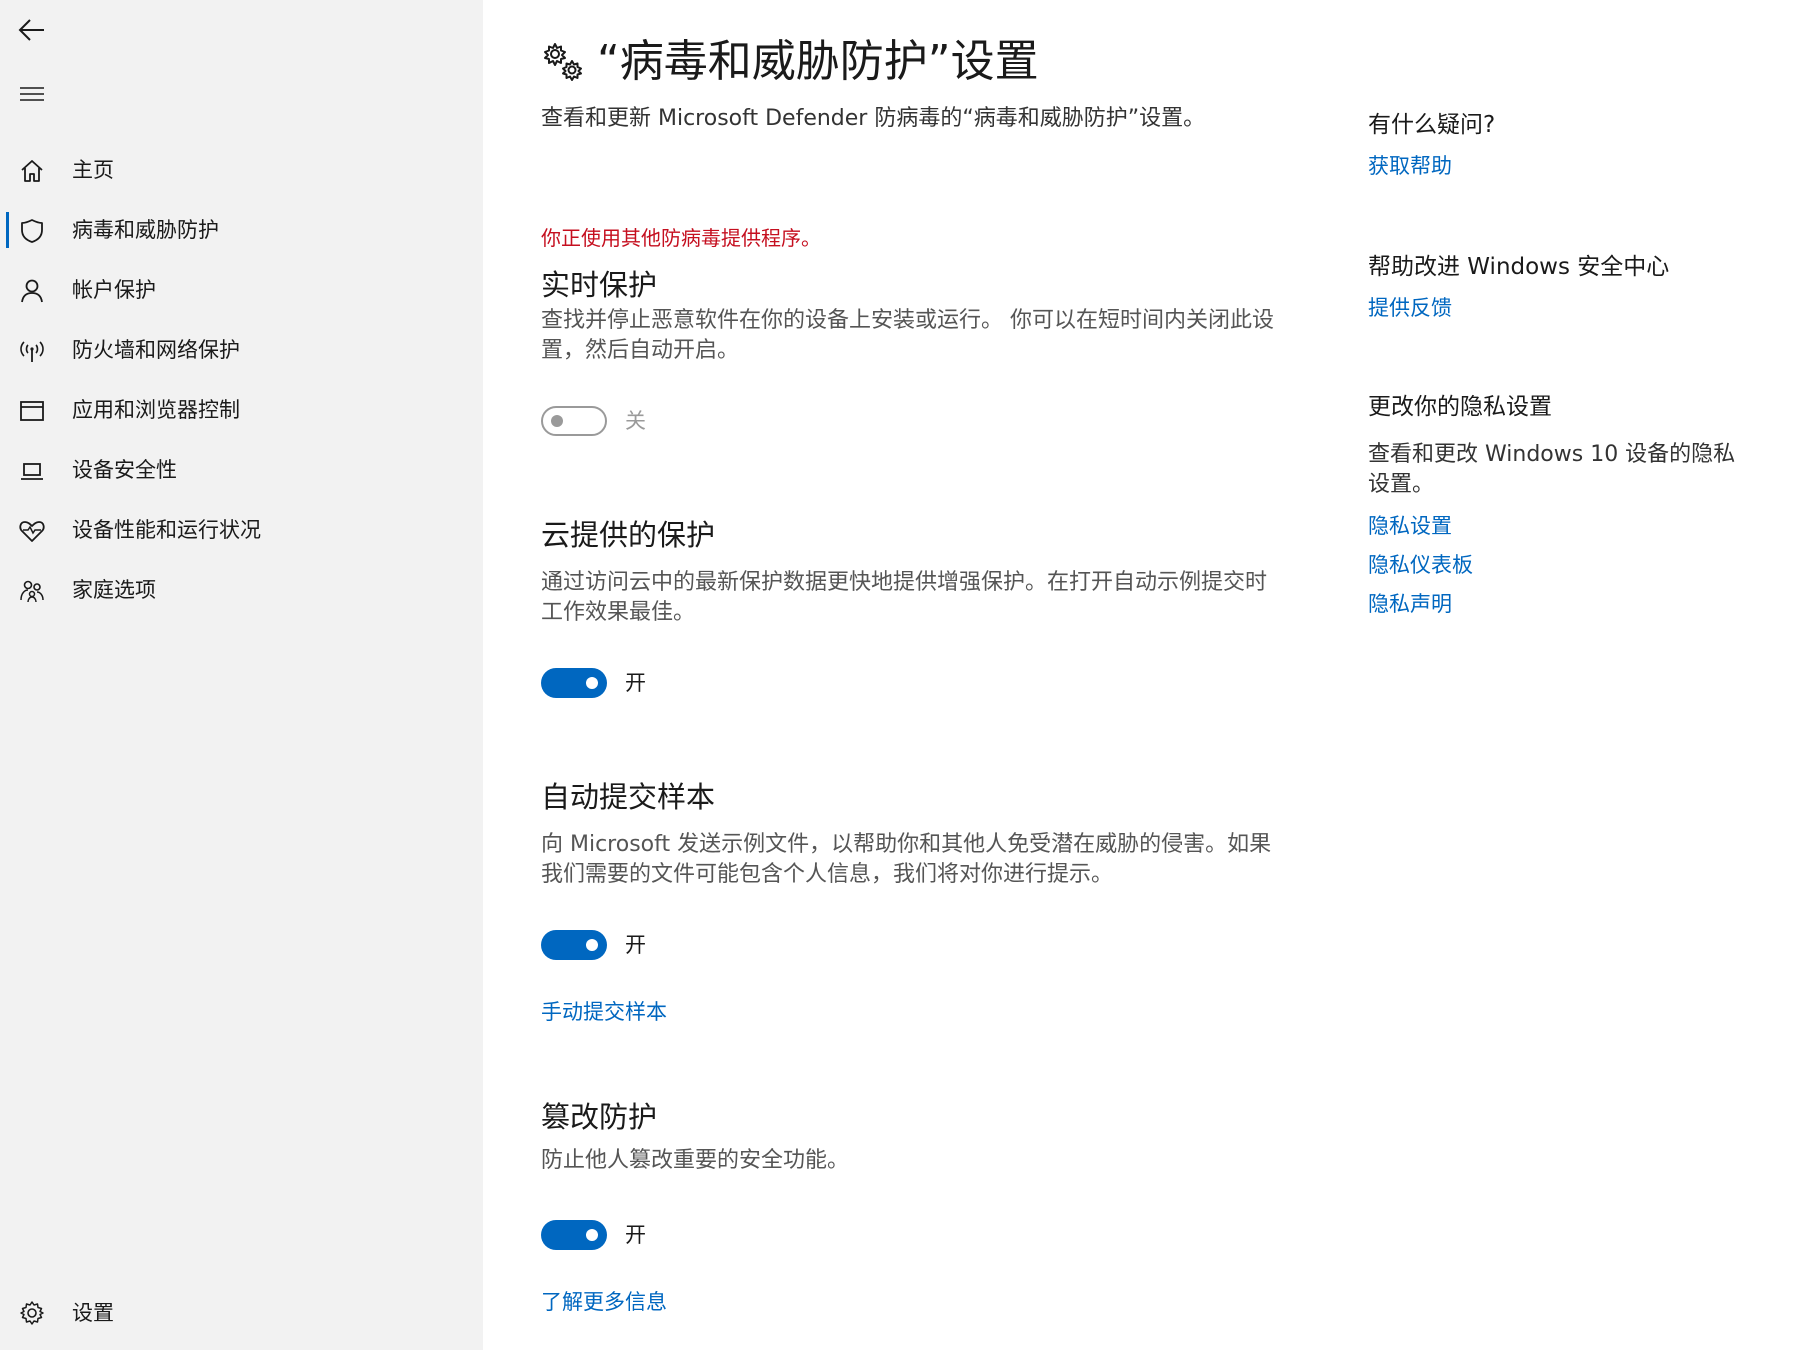  What do you see at coordinates (628, 535) in the screenshot?
I see `section-heading: 云提供的保护` at bounding box center [628, 535].